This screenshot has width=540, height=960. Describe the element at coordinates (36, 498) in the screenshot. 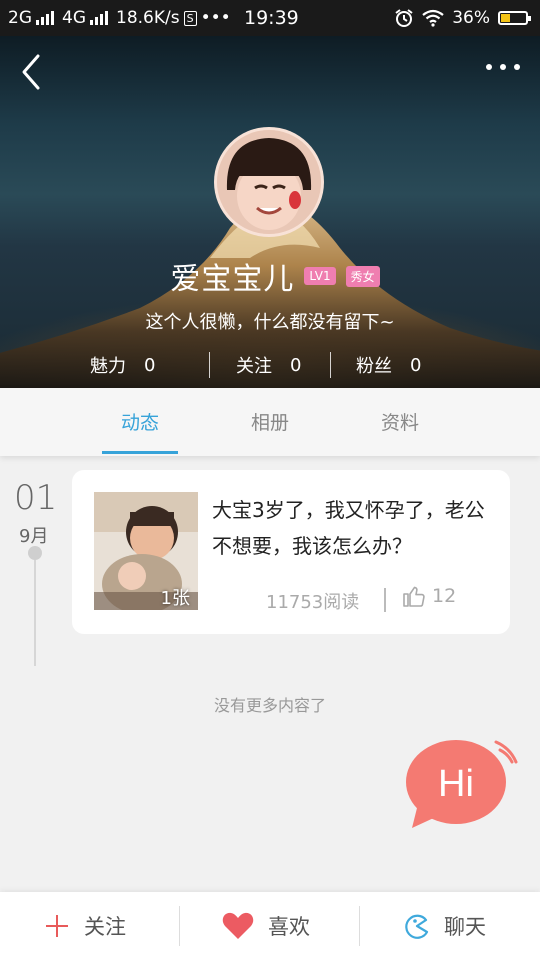

I see `timeline-day: 01` at that location.